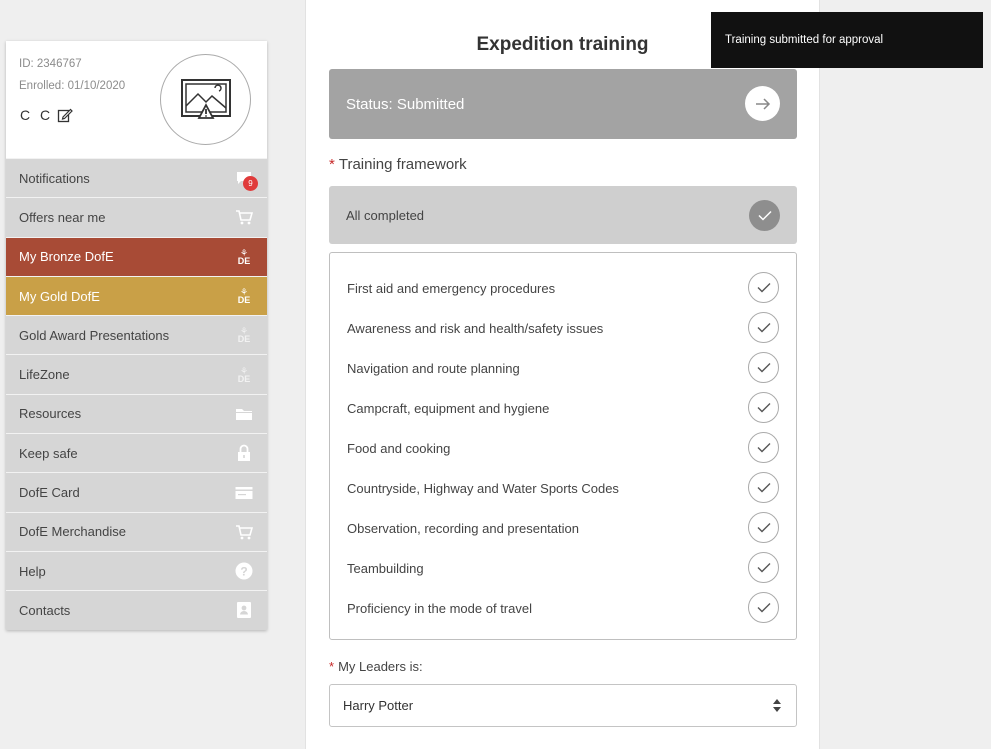  I want to click on profile-enrolled: Enrolled: 01/10/2020, so click(72, 86).